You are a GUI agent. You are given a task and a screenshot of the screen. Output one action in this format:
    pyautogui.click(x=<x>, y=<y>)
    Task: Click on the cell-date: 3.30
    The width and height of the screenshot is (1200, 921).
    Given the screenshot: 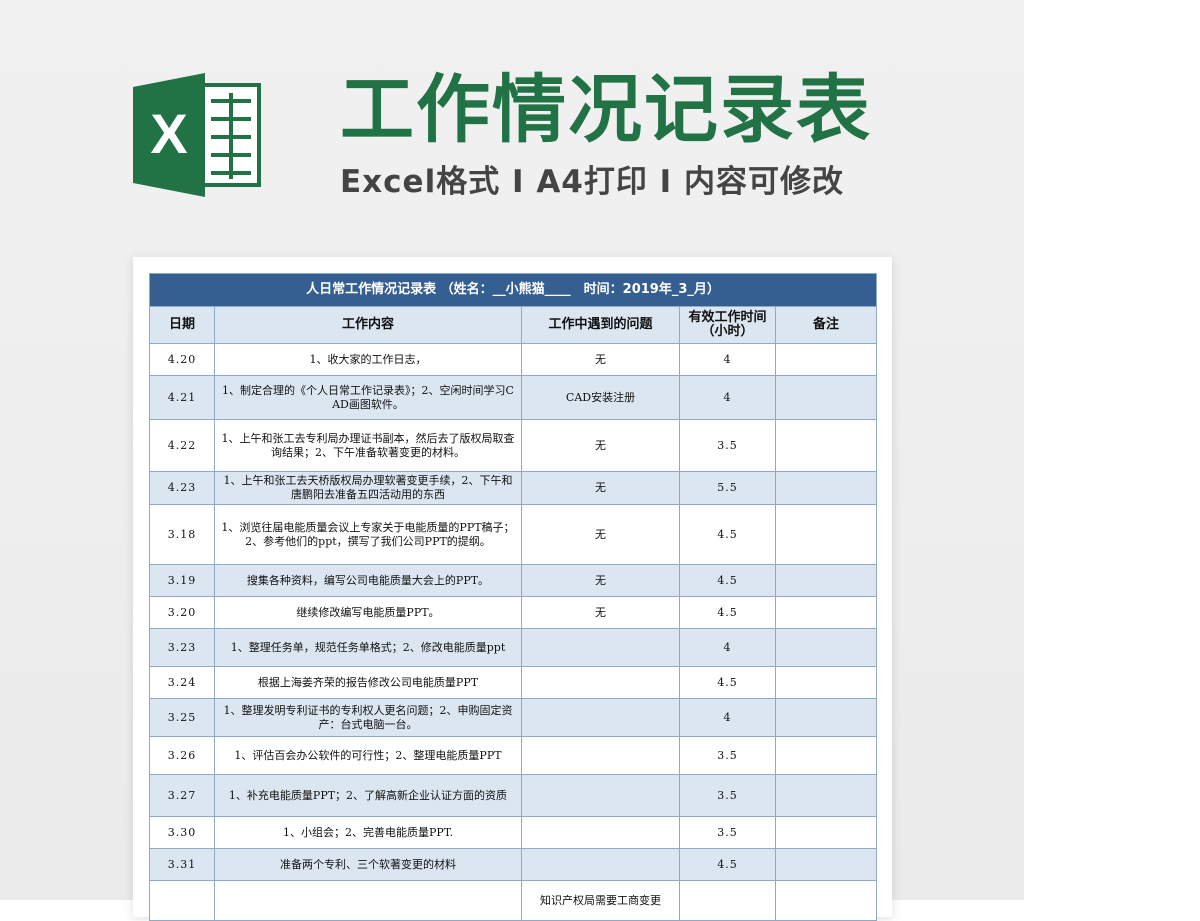 What is the action you would take?
    pyautogui.click(x=182, y=832)
    